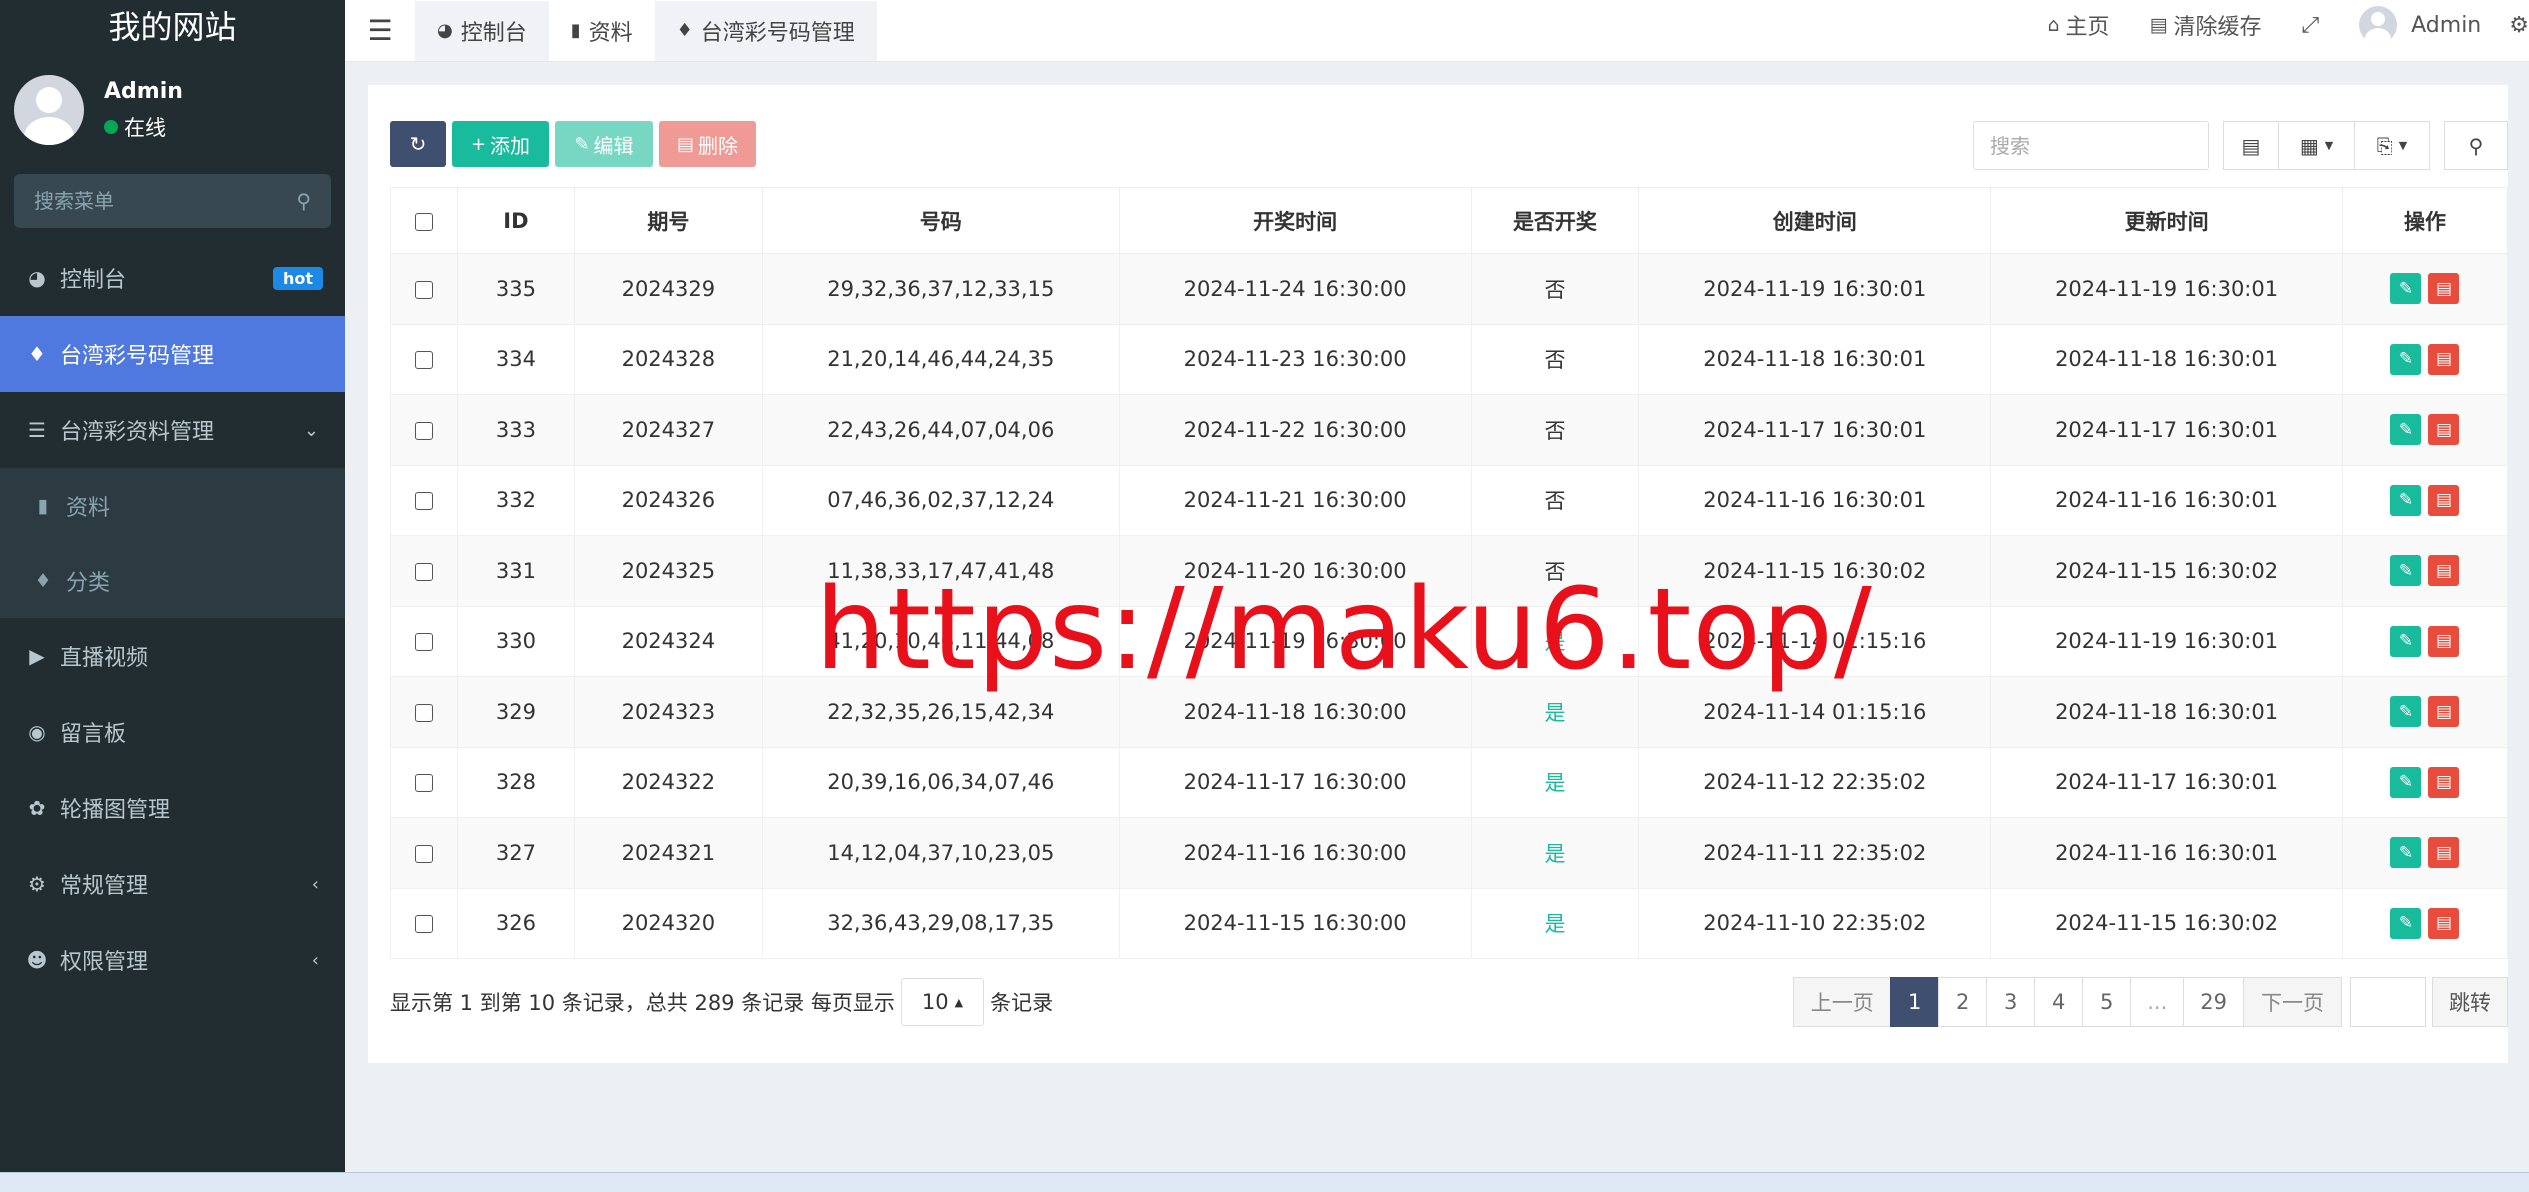  I want to click on refresh-button: ↻, so click(418, 144).